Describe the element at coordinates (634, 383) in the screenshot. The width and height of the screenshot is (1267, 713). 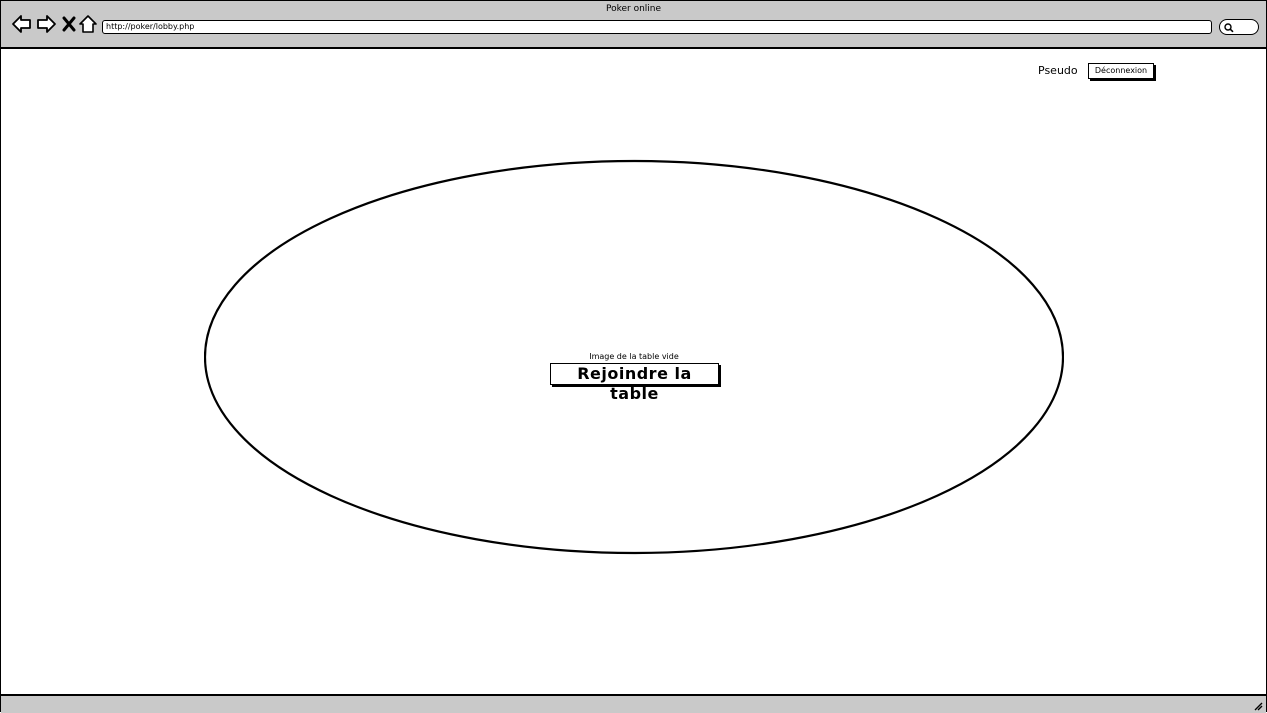
I see `join-table-button: Rejoindre la table` at that location.